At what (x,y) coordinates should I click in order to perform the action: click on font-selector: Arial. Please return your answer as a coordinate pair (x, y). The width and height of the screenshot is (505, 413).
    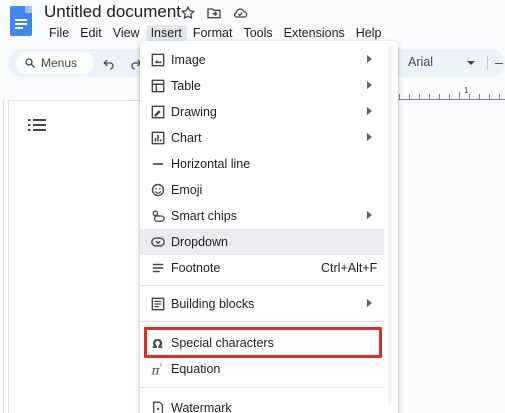
    Looking at the image, I should click on (420, 62).